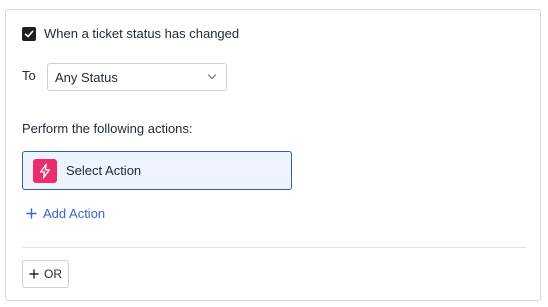 This screenshot has height=307, width=548. I want to click on select-action-button: Select Action, so click(157, 170).